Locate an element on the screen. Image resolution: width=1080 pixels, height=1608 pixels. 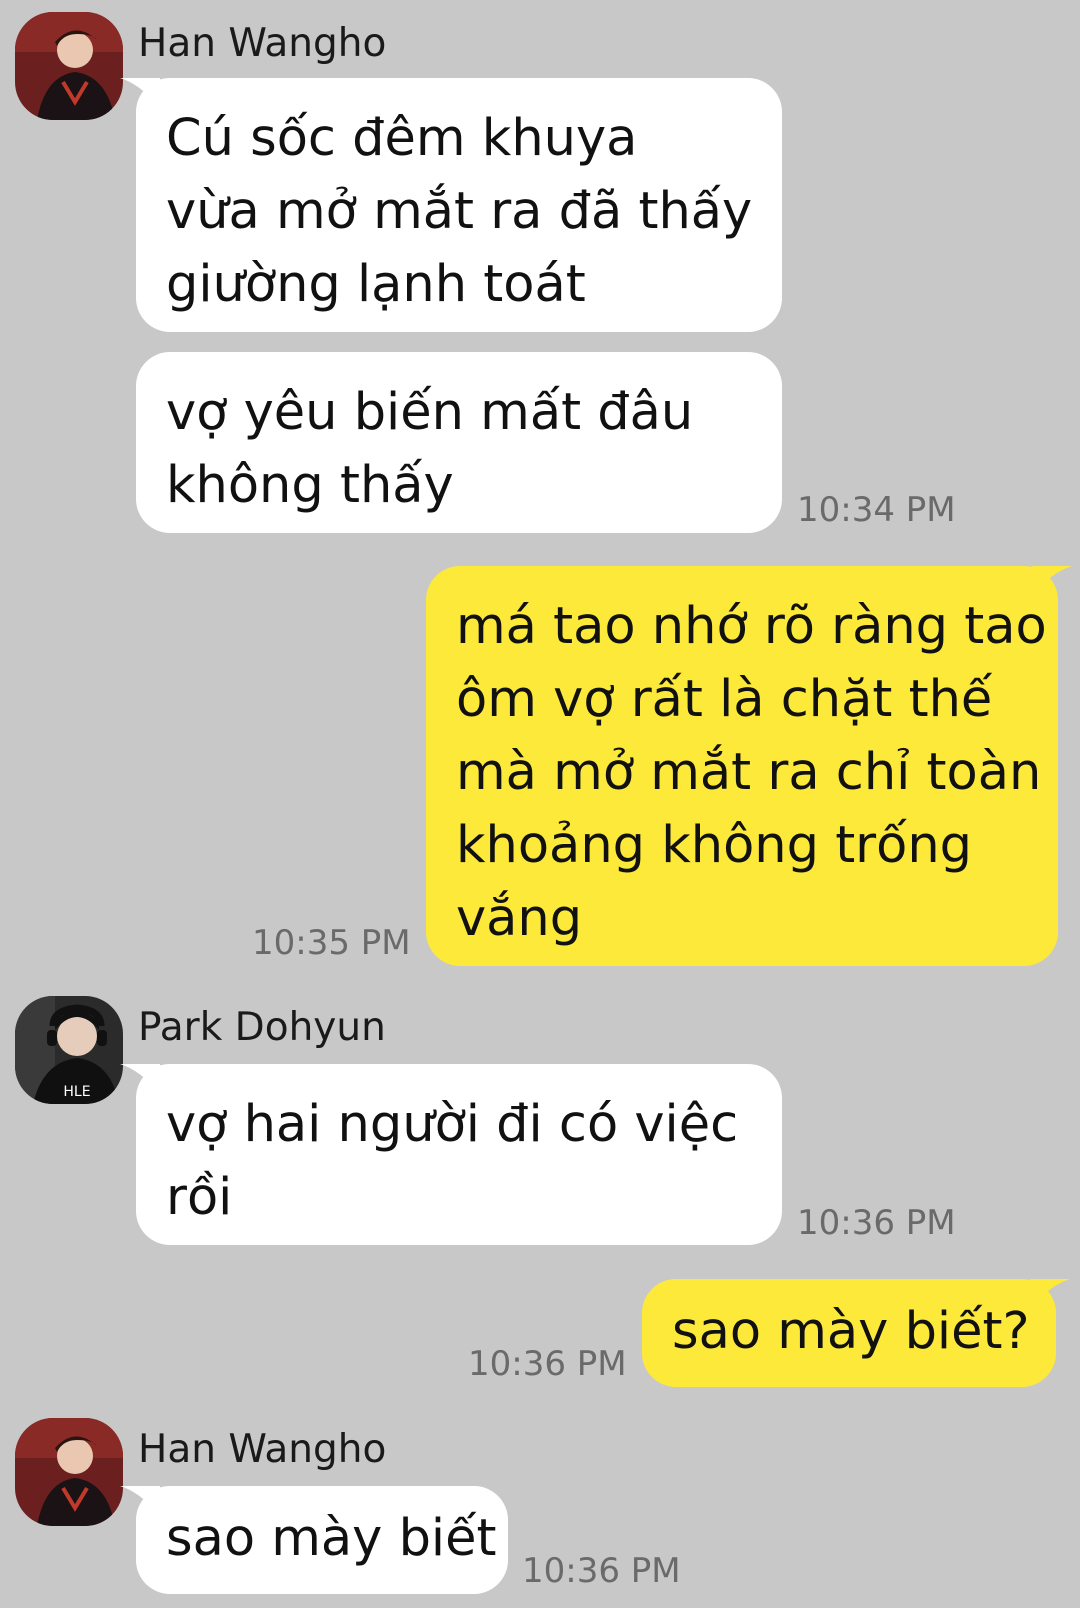
message-text-line: Cú sốc đêm khuya is located at coordinates (402, 138).